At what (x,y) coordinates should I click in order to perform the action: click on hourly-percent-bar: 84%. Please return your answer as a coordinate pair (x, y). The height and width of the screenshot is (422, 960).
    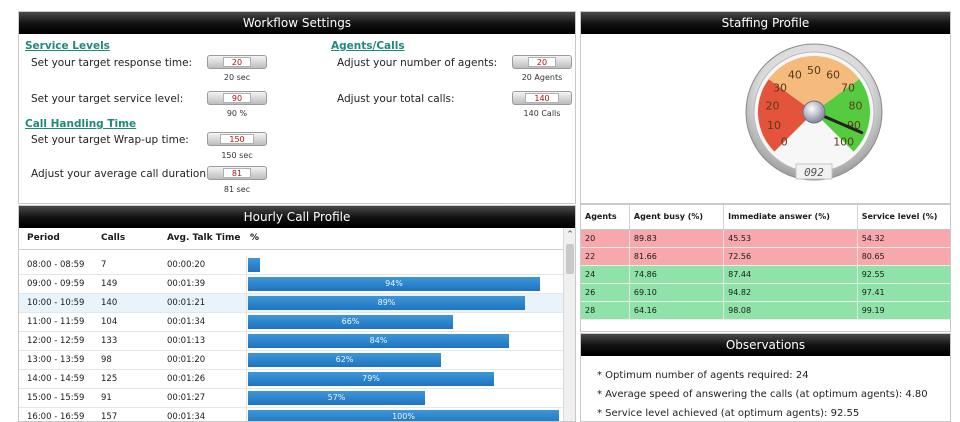
    Looking at the image, I should click on (378, 341).